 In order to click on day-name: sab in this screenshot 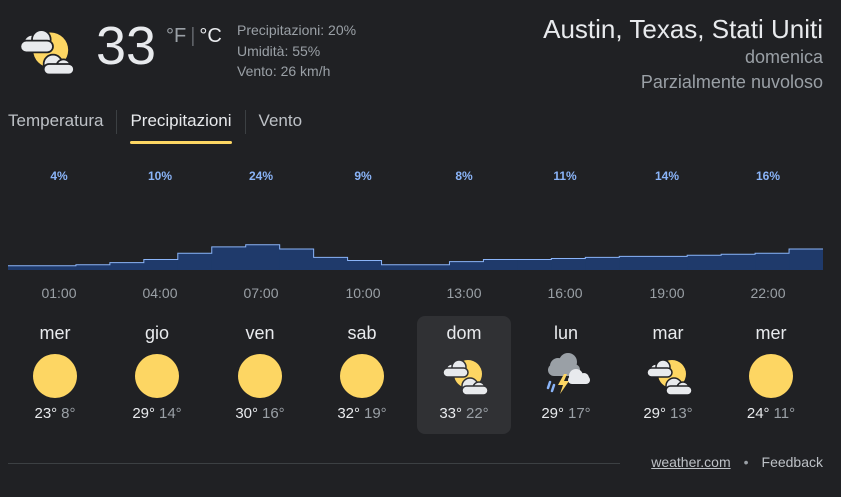, I will do `click(362, 333)`.